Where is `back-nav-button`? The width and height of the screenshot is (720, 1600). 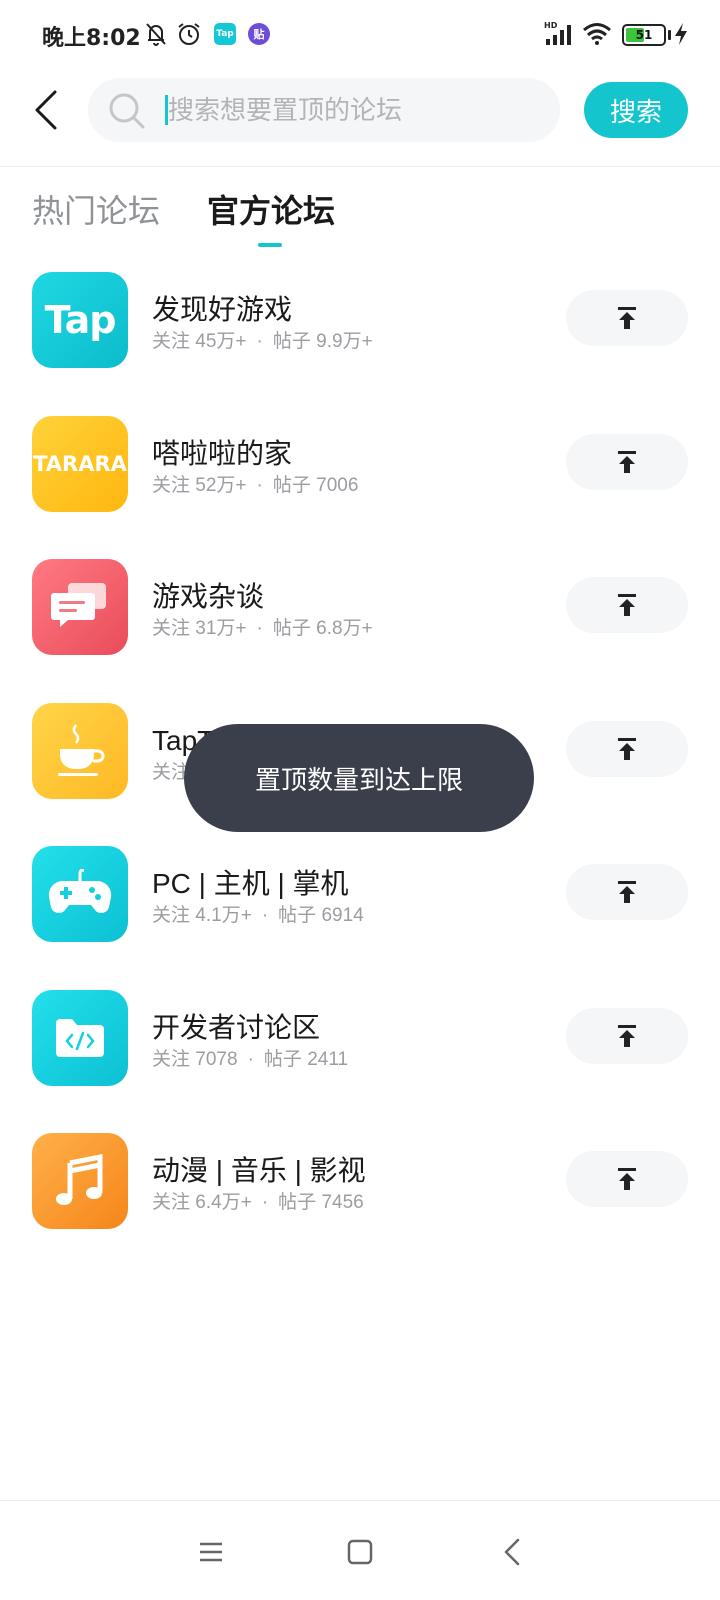 back-nav-button is located at coordinates (512, 1552).